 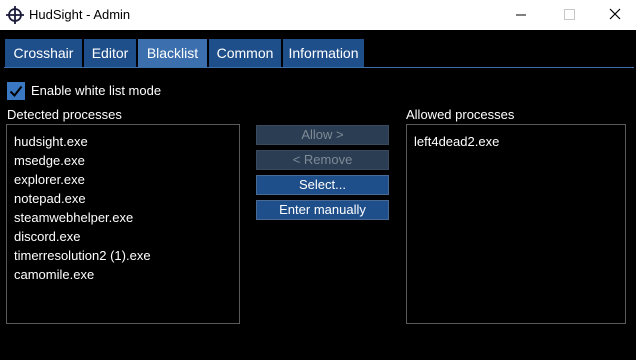 What do you see at coordinates (50, 198) in the screenshot?
I see `list-item: notepad.exe` at bounding box center [50, 198].